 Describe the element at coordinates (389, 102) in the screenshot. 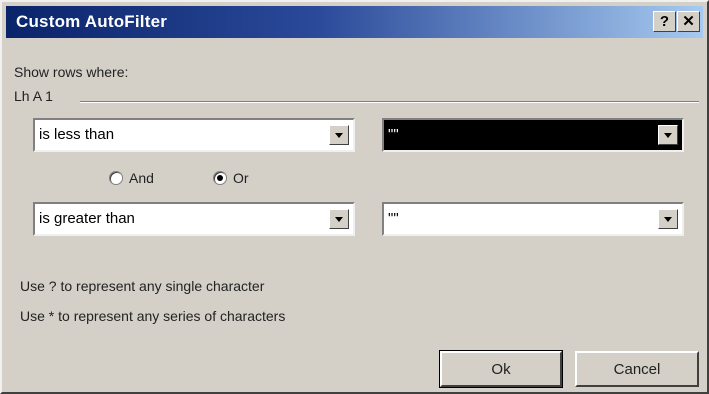

I see `group-divider` at that location.